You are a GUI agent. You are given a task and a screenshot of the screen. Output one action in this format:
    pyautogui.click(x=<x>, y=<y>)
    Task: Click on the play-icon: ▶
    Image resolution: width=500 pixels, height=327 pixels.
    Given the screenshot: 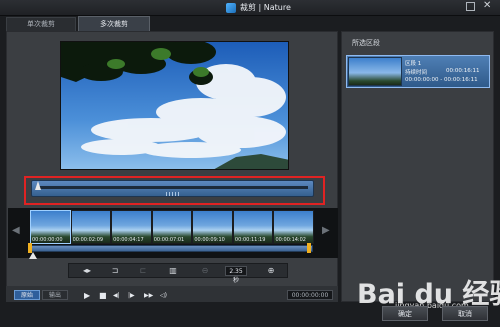 What is the action you would take?
    pyautogui.click(x=87, y=295)
    